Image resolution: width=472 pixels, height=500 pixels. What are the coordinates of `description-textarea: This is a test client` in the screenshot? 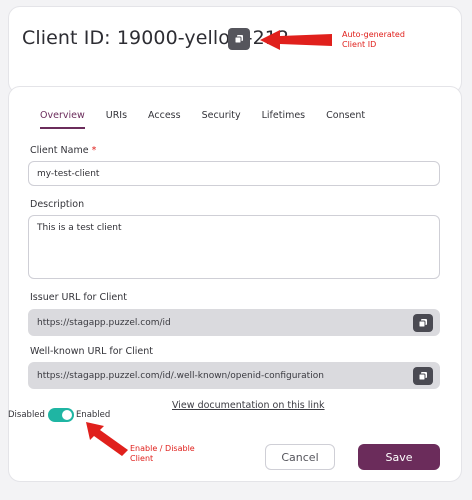 It's located at (234, 247).